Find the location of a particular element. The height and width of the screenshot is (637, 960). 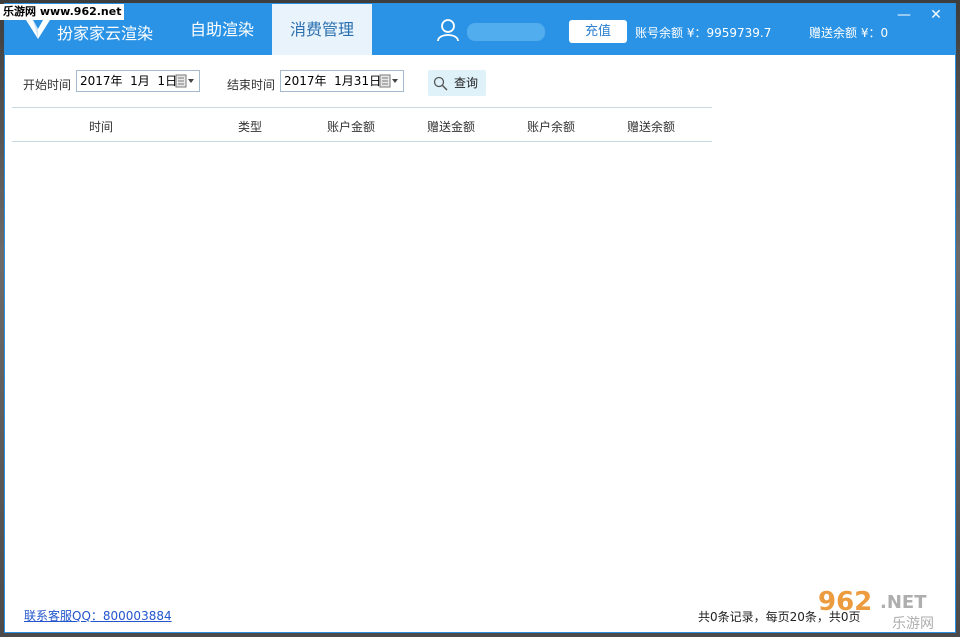

query-button: 查询 is located at coordinates (457, 83).